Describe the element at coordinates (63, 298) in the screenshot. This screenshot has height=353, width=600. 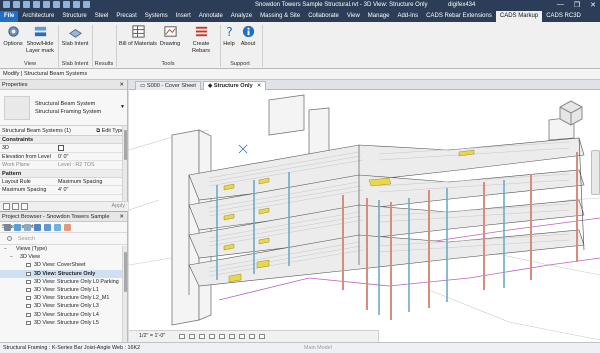
I see `tree-item-view: 3D View: Structure Only L2_M1` at that location.